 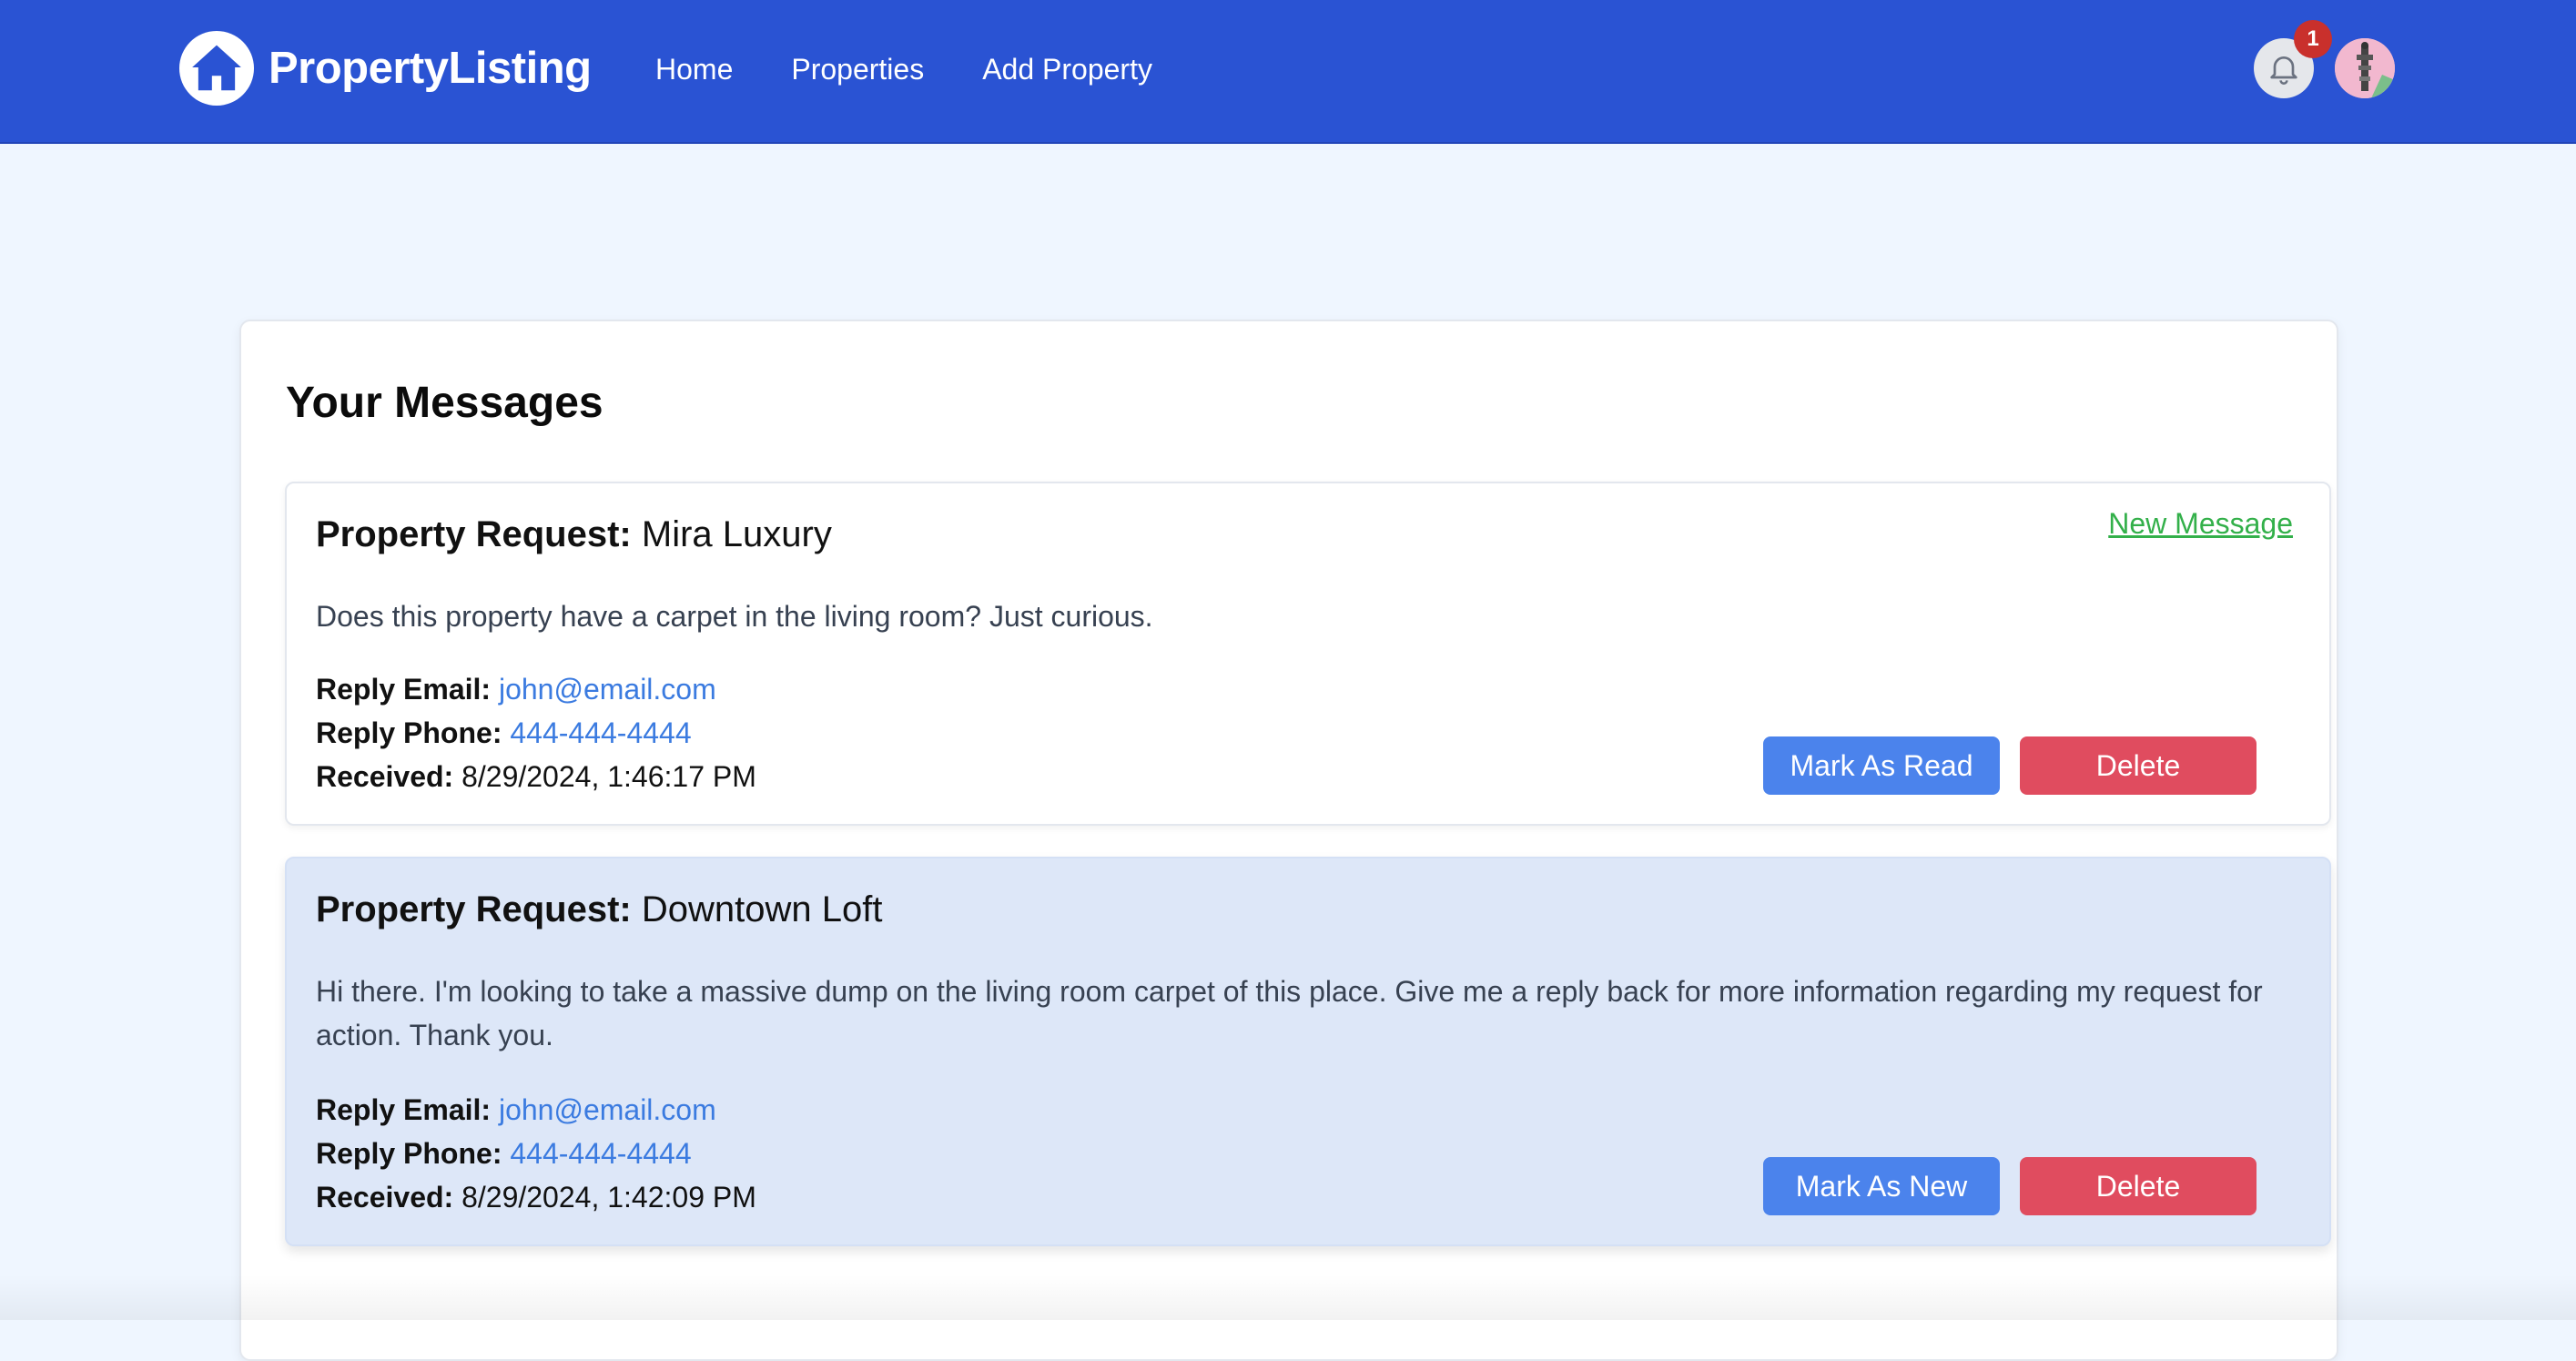 I want to click on notification-count-badge: 1, so click(x=2313, y=39).